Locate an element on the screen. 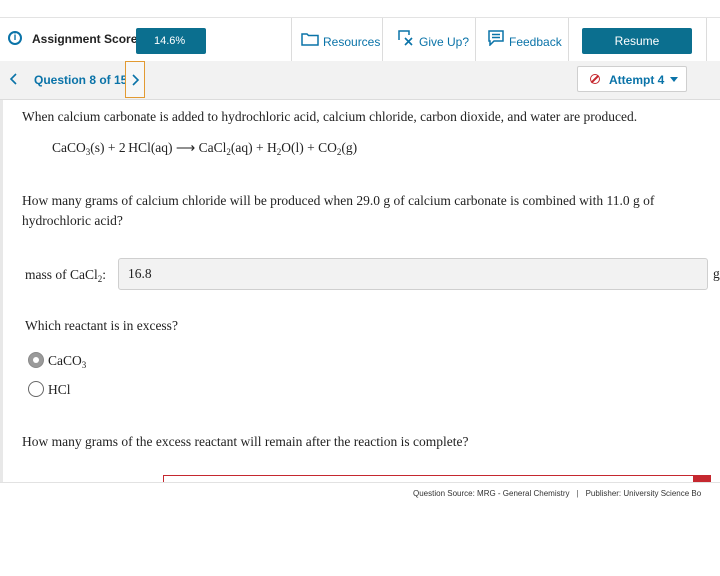 The height and width of the screenshot is (576, 720). option-caco3-label: CaCO3 is located at coordinates (67, 361).